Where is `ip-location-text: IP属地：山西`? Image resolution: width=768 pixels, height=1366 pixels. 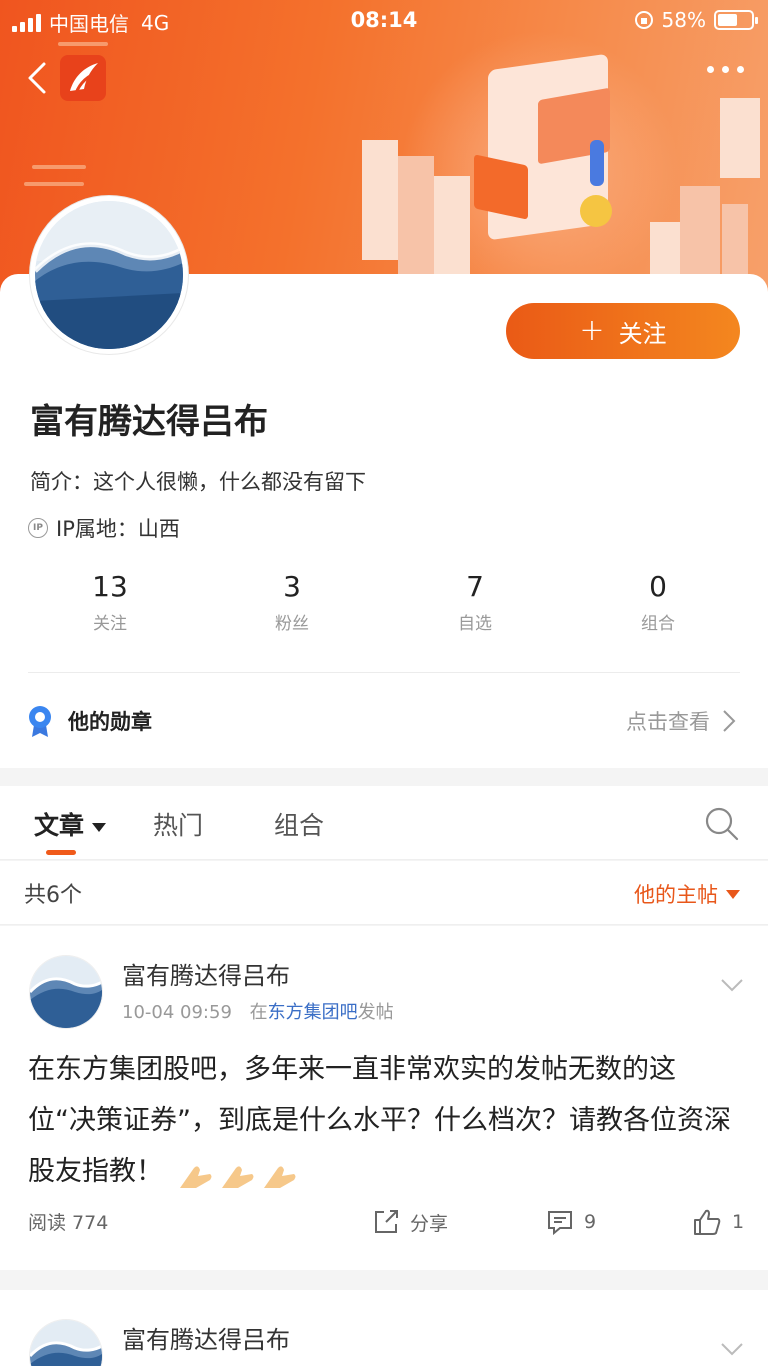 ip-location-text: IP属地：山西 is located at coordinates (118, 529).